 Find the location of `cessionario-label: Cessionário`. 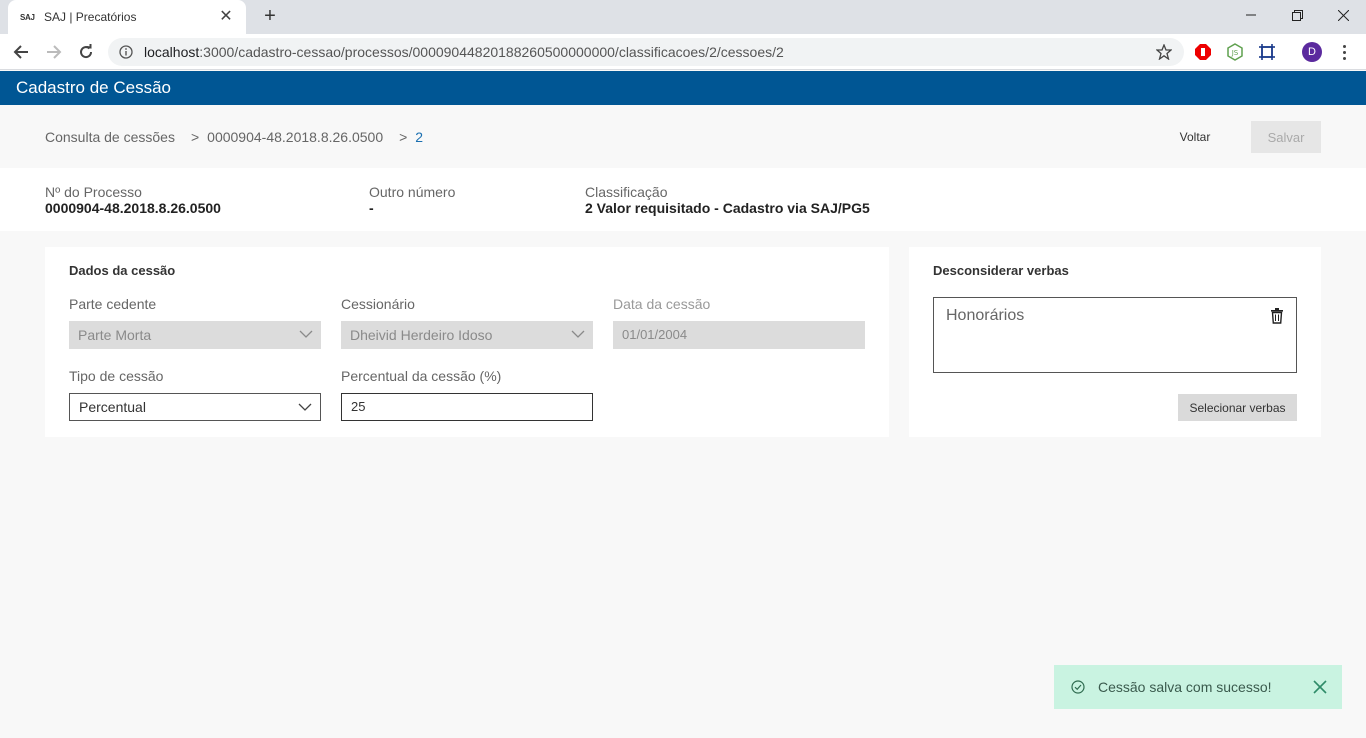

cessionario-label: Cessionário is located at coordinates (378, 304).